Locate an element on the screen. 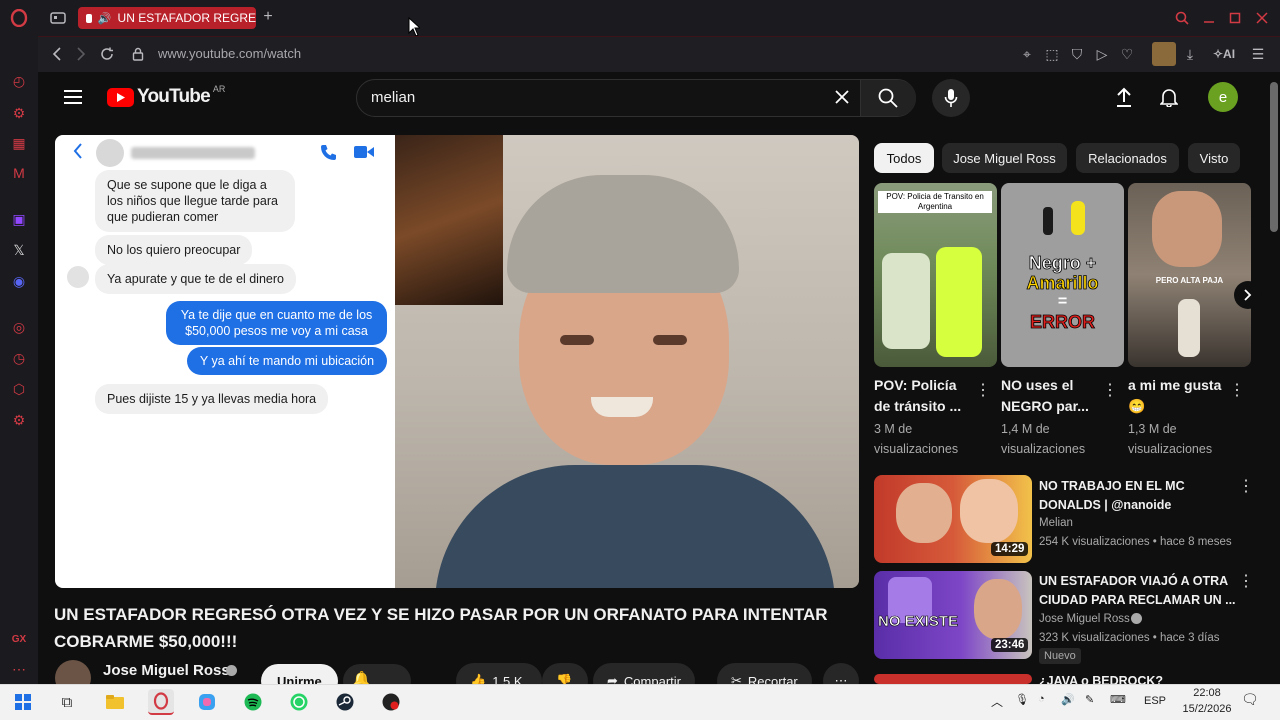  chip-watched: Visto is located at coordinates (1214, 158).